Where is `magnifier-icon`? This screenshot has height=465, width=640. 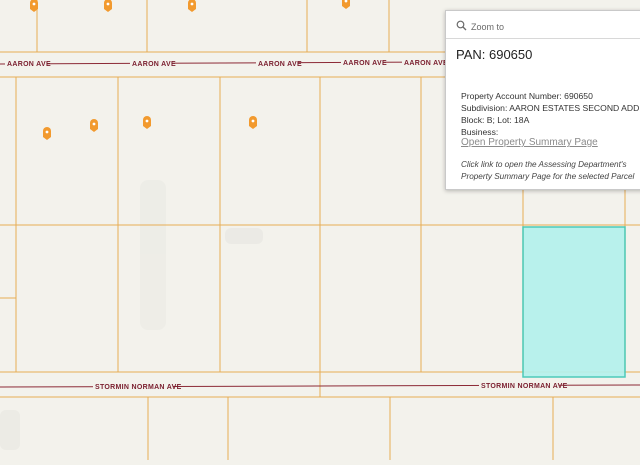
magnifier-icon is located at coordinates (461, 27).